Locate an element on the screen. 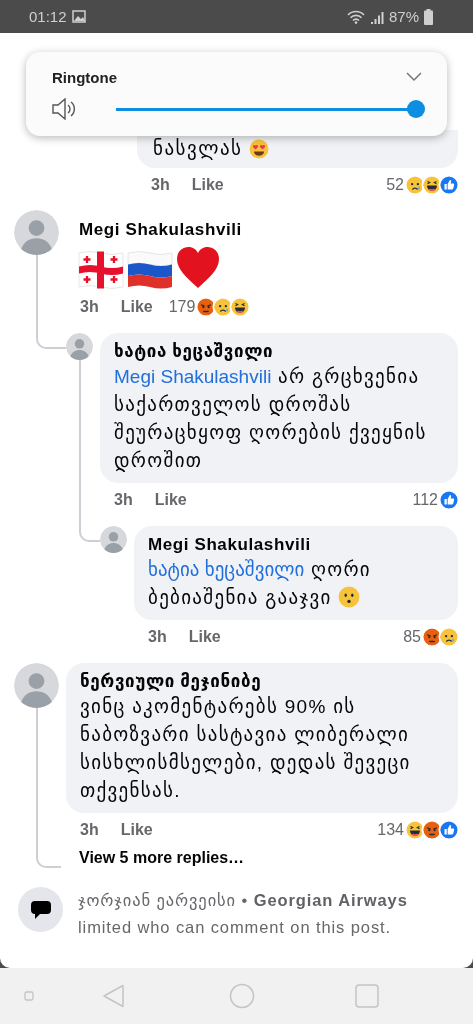 The image size is (473, 1024). speaker-icon is located at coordinates (64, 109).